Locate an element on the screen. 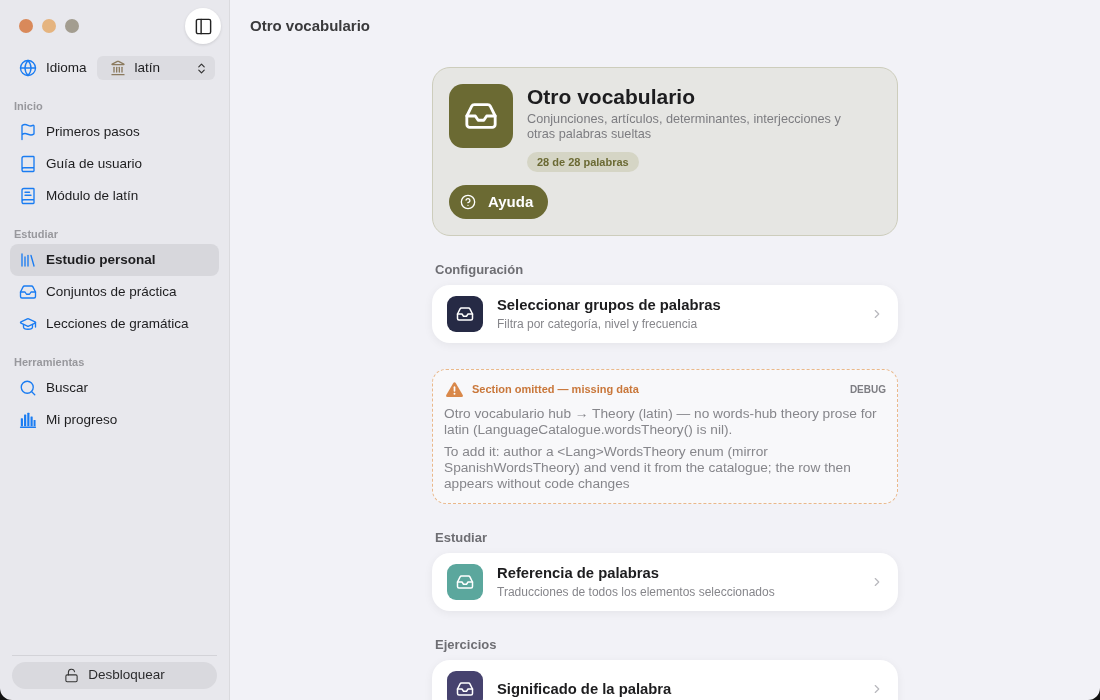  section-header: Estudiar is located at coordinates (36, 234).